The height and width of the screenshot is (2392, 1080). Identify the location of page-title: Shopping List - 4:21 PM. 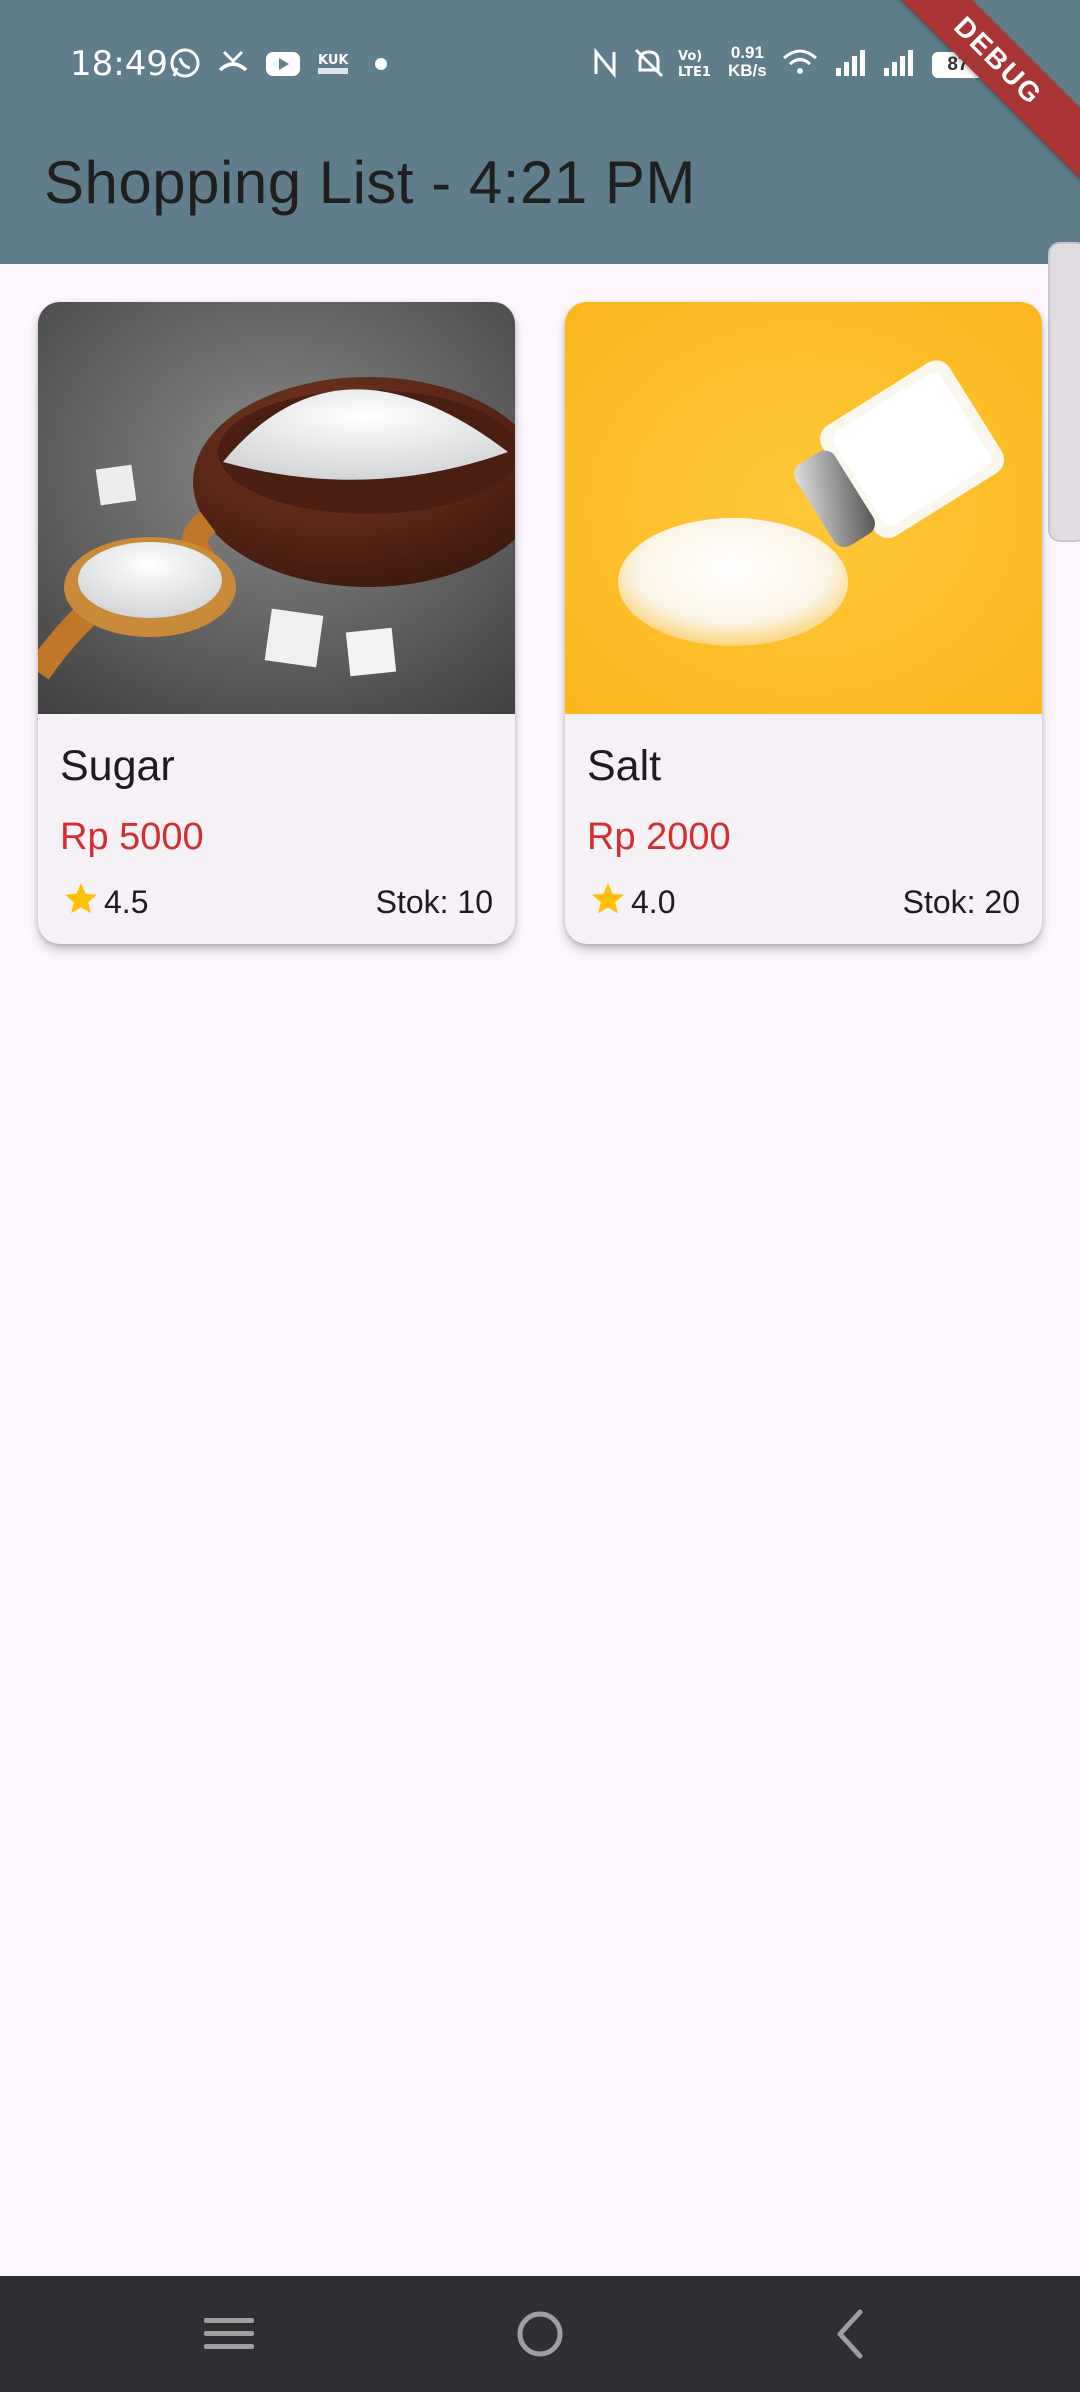
(370, 182).